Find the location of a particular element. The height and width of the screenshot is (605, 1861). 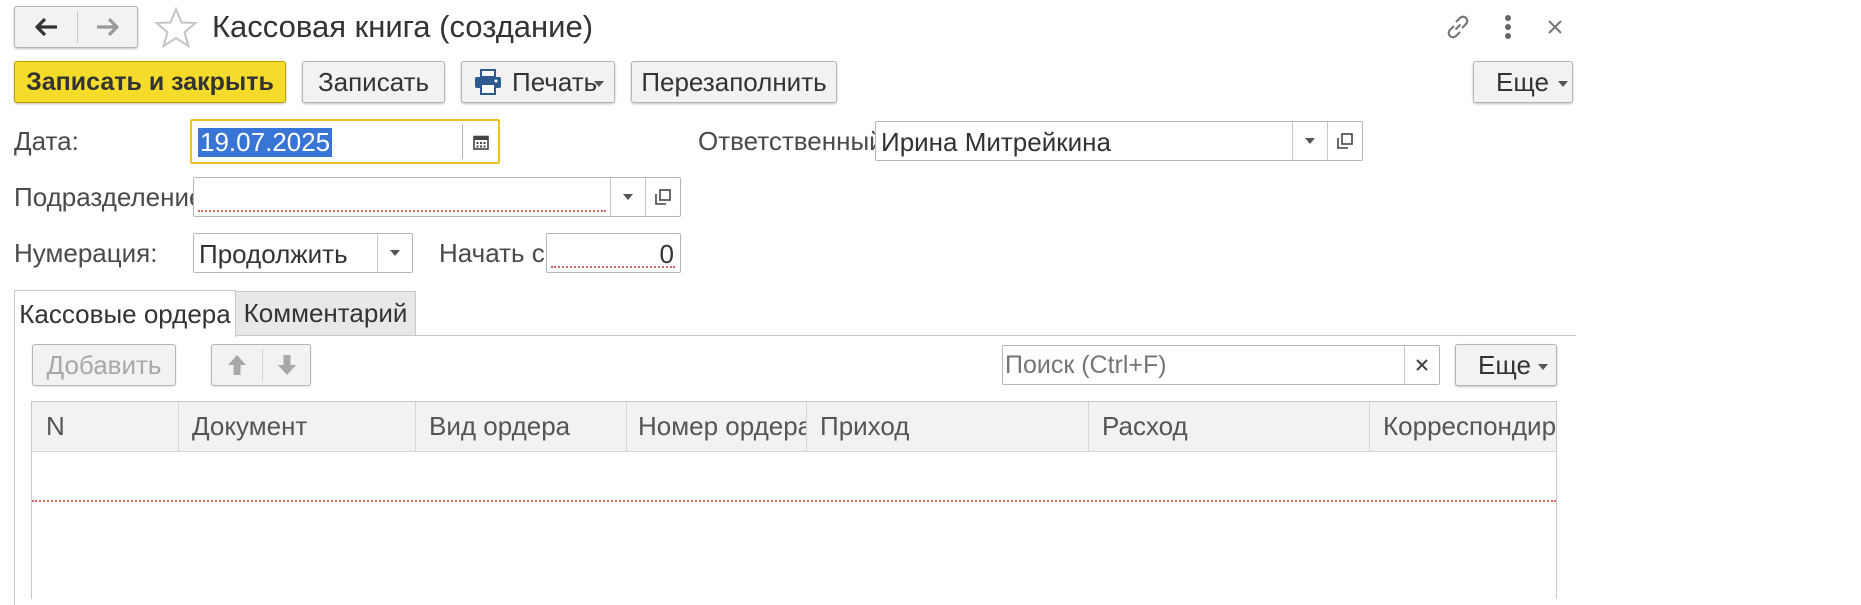

calendar-icon is located at coordinates (481, 142).